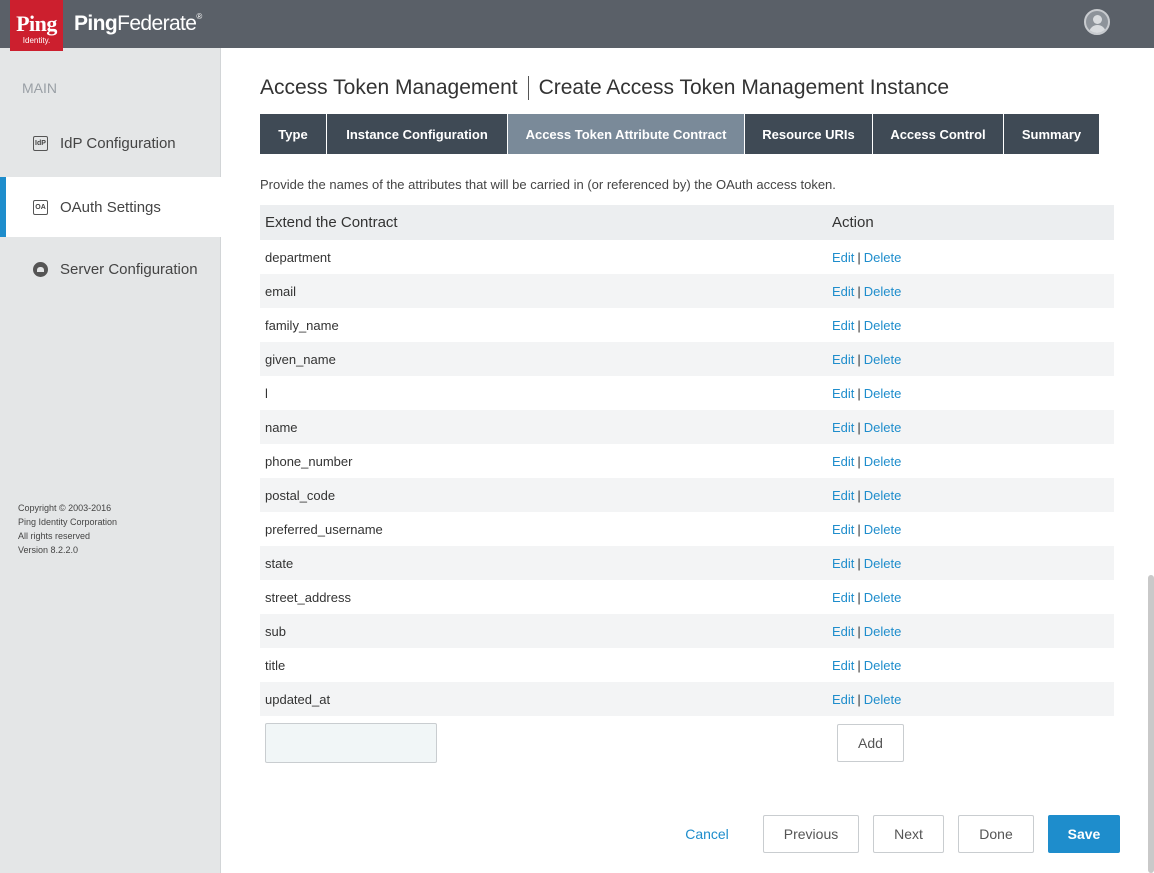 The image size is (1154, 873). Describe the element at coordinates (687, 743) in the screenshot. I see `add-attribute-row: Add` at that location.